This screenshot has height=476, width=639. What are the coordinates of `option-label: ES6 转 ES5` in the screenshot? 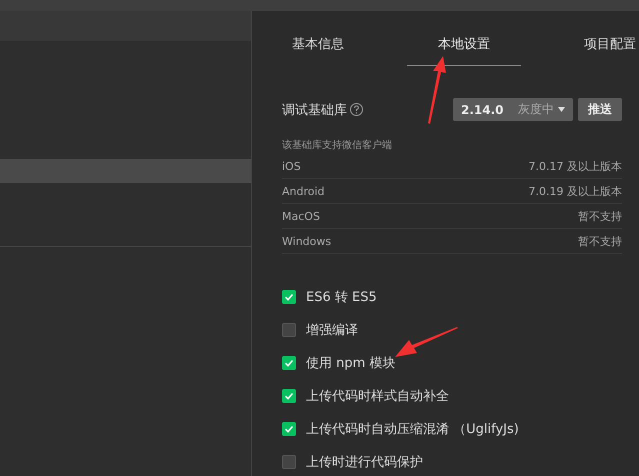 It's located at (341, 297).